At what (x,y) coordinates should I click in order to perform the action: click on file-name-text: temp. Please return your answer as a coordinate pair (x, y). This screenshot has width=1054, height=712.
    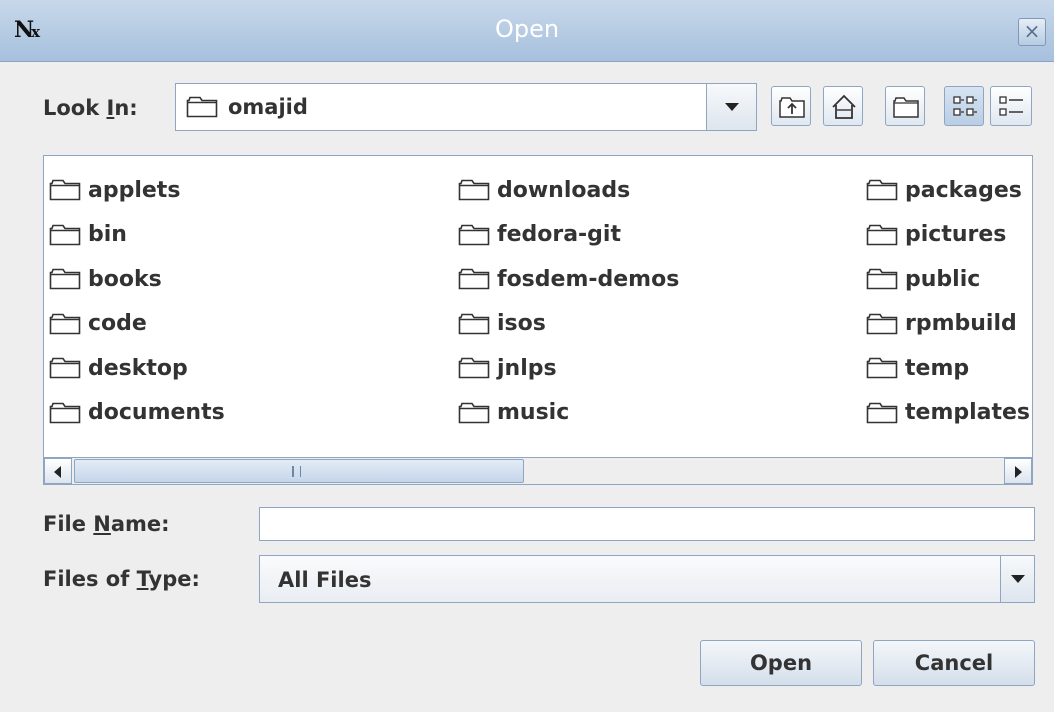
    Looking at the image, I should click on (937, 368).